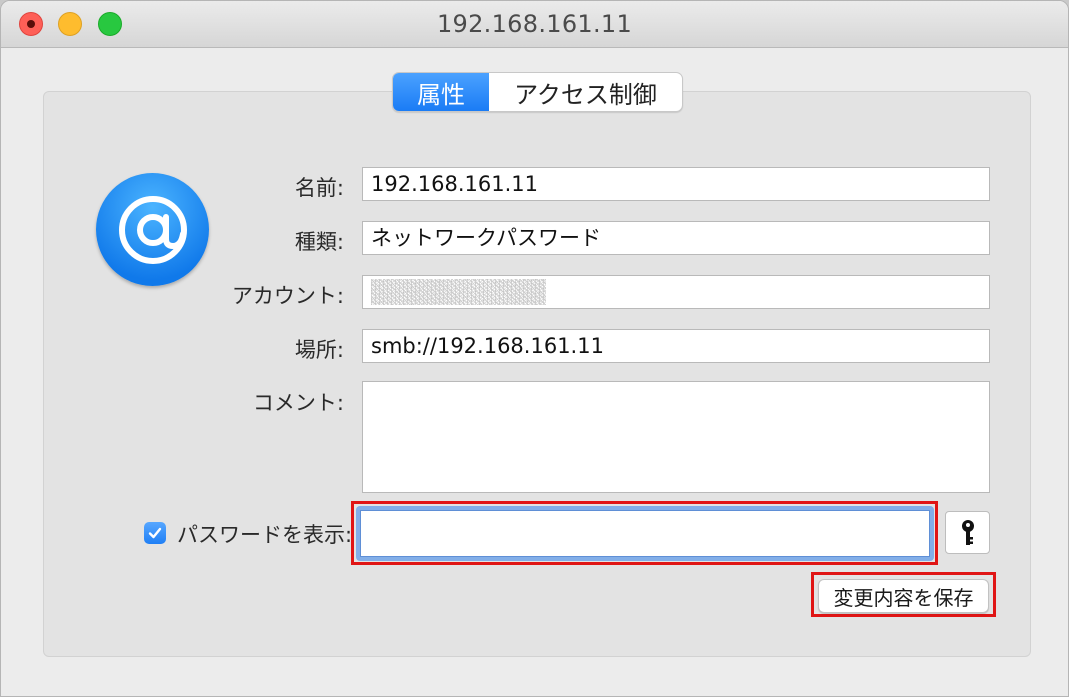 The image size is (1069, 697). I want to click on where-label: 場所:, so click(319, 350).